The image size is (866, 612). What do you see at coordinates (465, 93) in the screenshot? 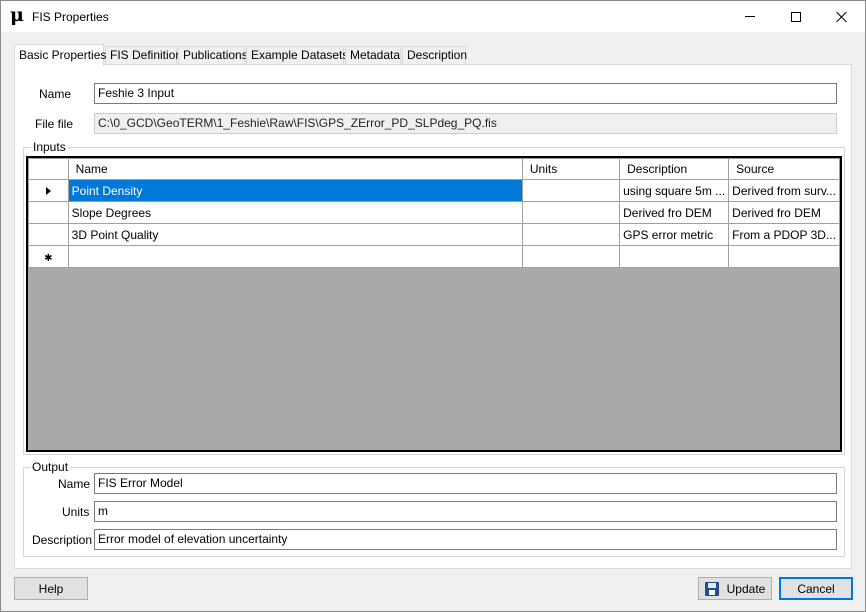
I see `name-input: Feshie 3 Input` at bounding box center [465, 93].